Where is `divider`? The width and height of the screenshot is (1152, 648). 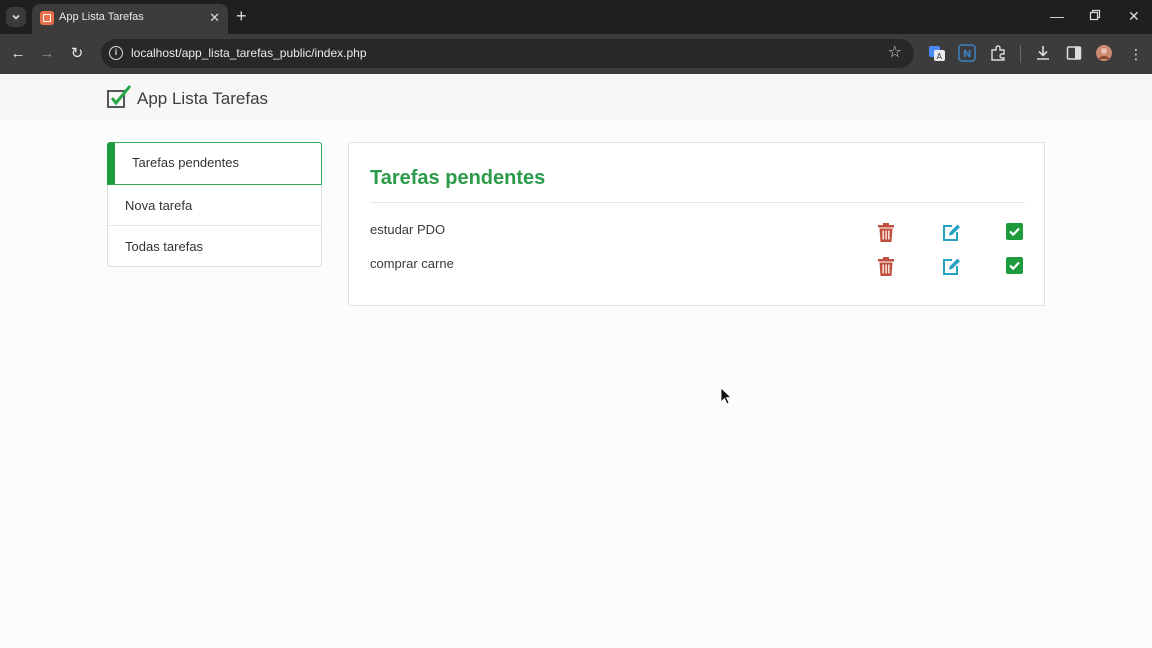 divider is located at coordinates (697, 202).